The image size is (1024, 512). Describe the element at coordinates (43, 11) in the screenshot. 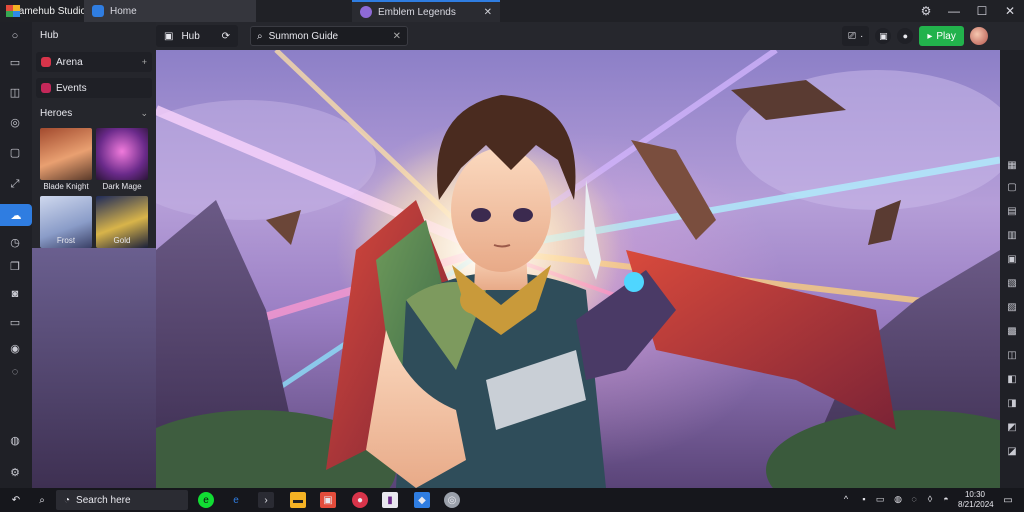

I see `app-brand: Gamehub Studio` at that location.